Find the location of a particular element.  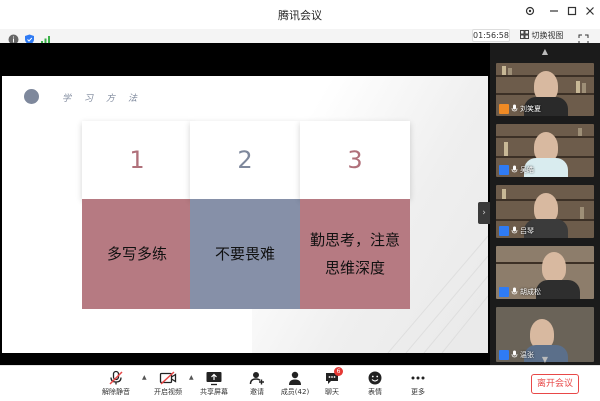

participant-name-tag: 吴皓 is located at coordinates (516, 169).